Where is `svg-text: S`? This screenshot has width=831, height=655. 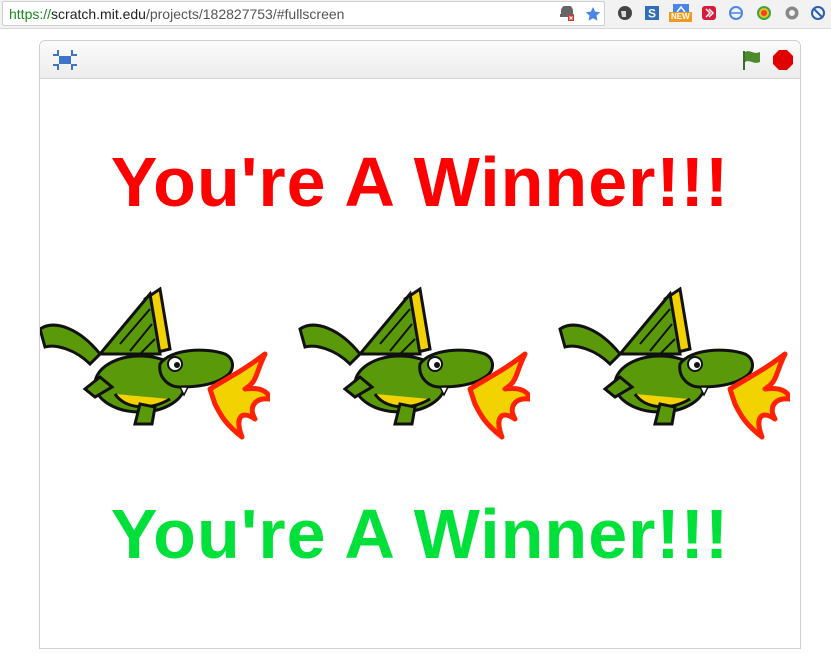
svg-text: S is located at coordinates (652, 14).